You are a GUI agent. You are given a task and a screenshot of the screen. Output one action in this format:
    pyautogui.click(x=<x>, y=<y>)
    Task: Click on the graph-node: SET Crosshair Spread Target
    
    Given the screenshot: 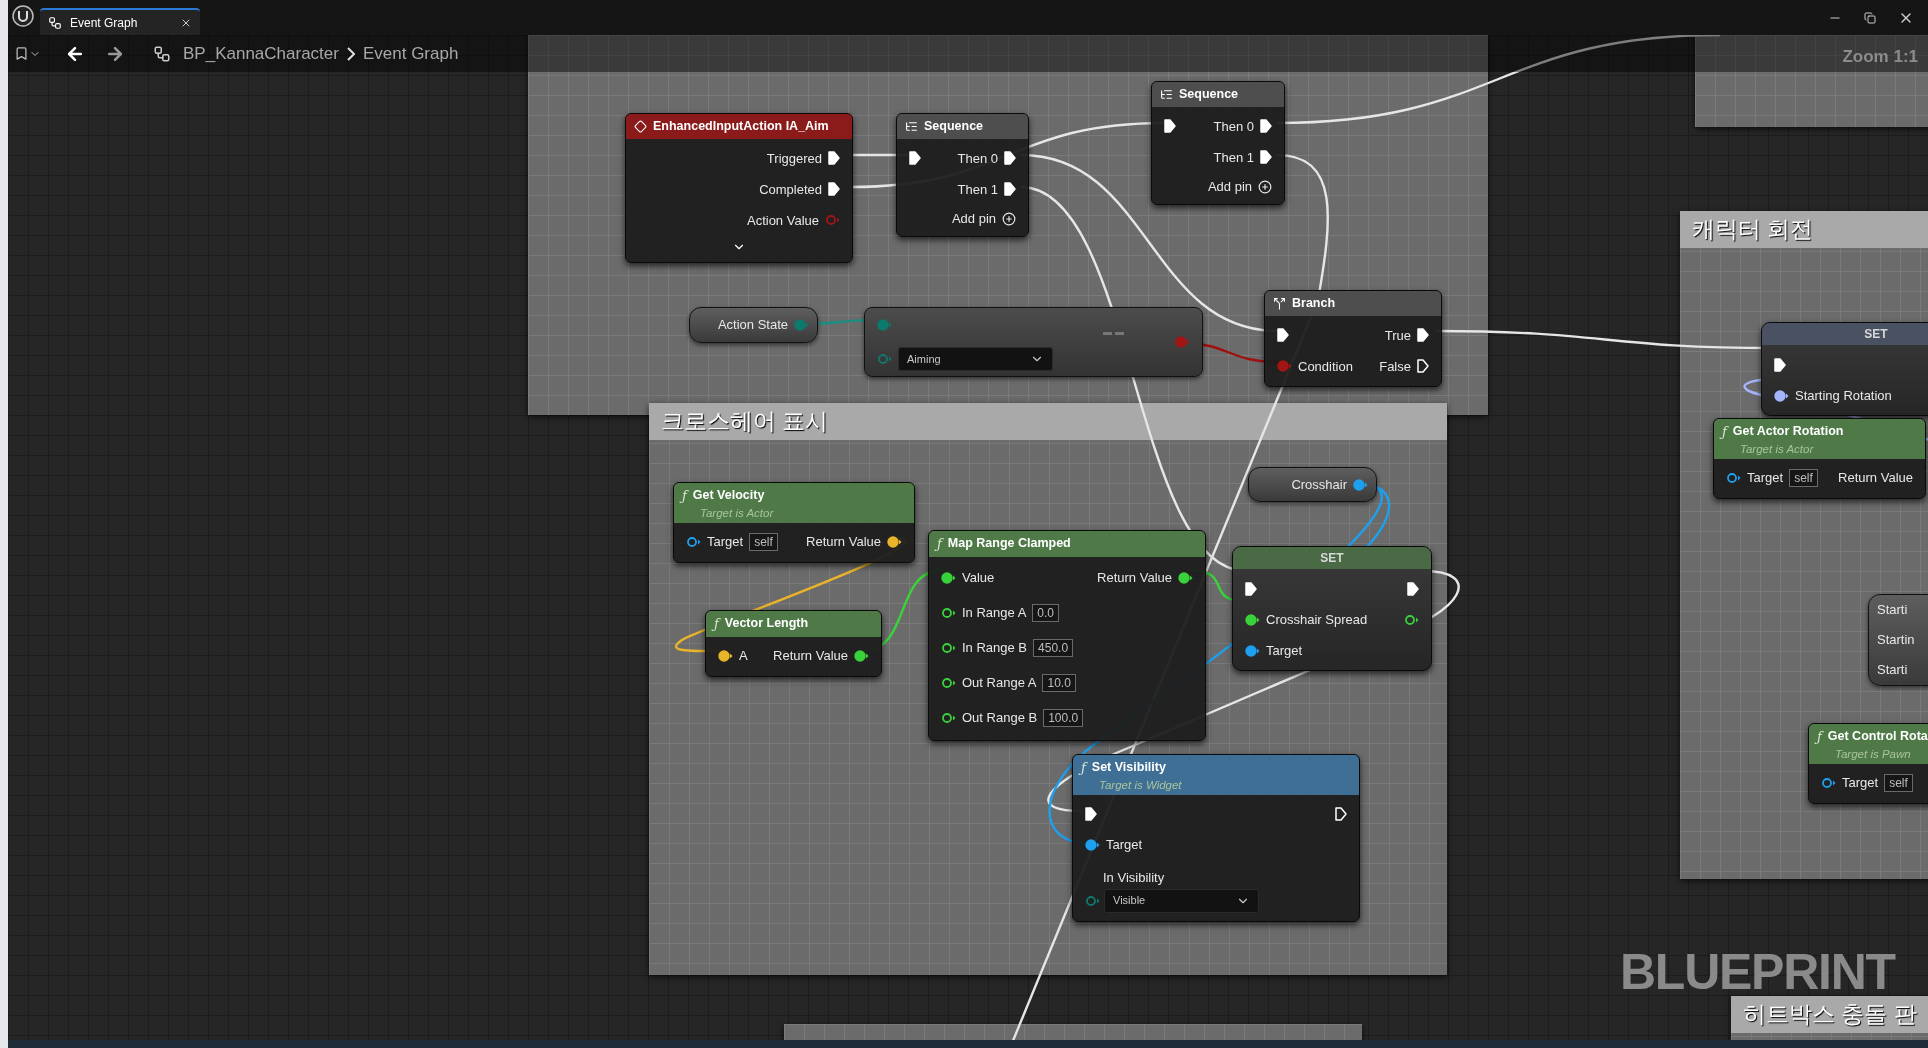 What is the action you would take?
    pyautogui.click(x=1332, y=608)
    